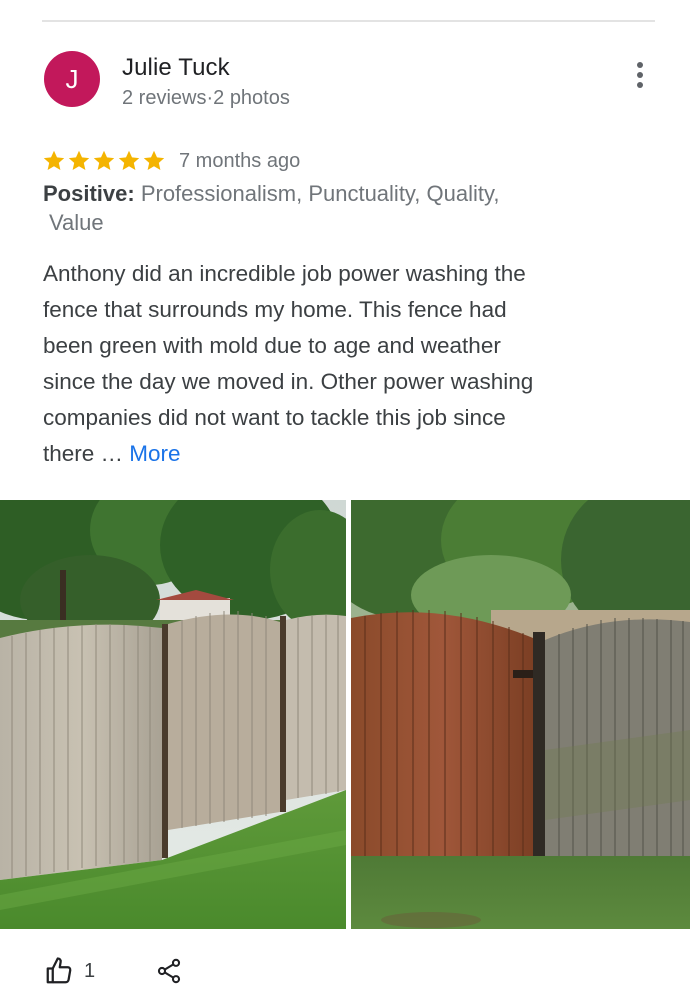  I want to click on avatar: J, so click(72, 79).